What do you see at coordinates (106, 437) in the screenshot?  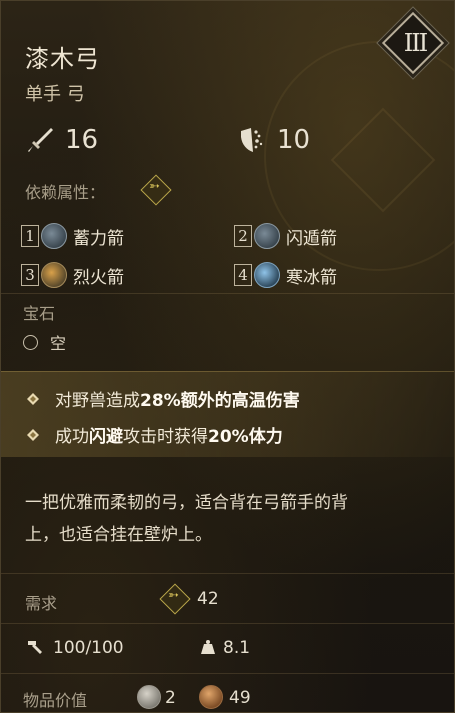 I see `perk-text-bold: 闪避` at bounding box center [106, 437].